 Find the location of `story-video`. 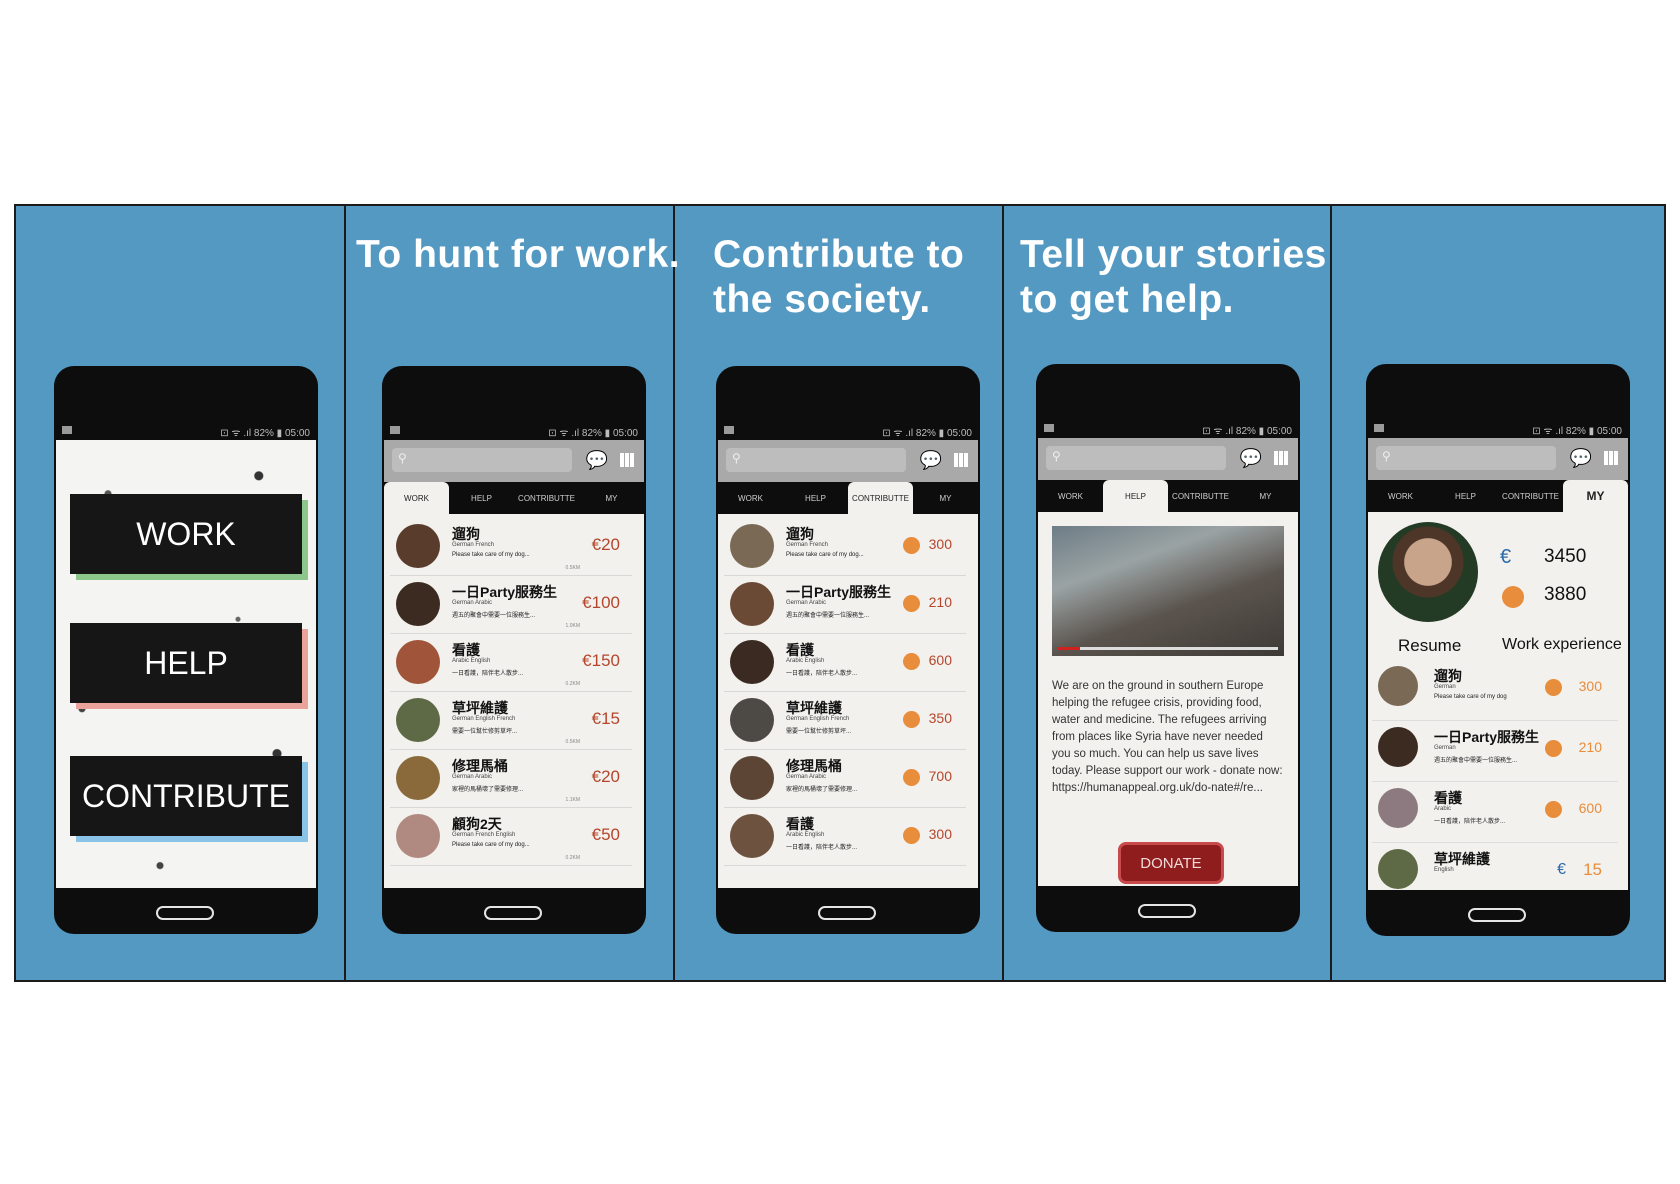

story-video is located at coordinates (1168, 591).